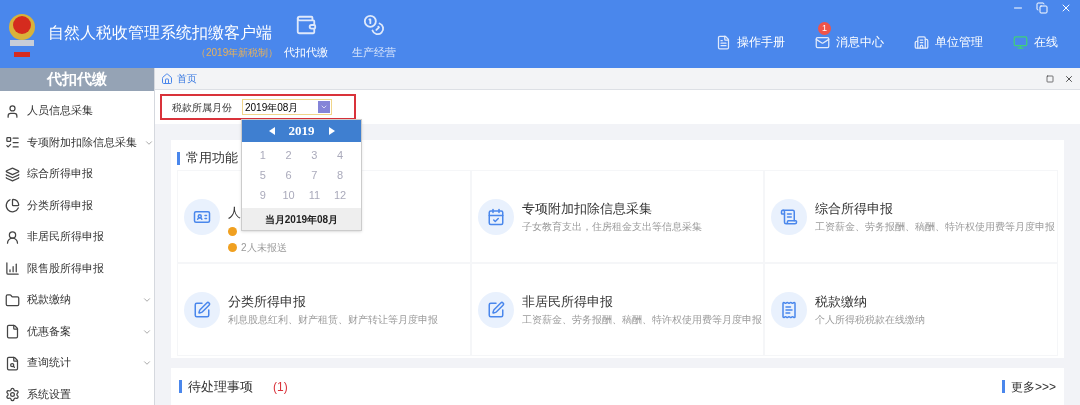 The image size is (1080, 405). Describe the element at coordinates (77, 332) in the screenshot. I see `sidebar-item: 优惠备案` at that location.